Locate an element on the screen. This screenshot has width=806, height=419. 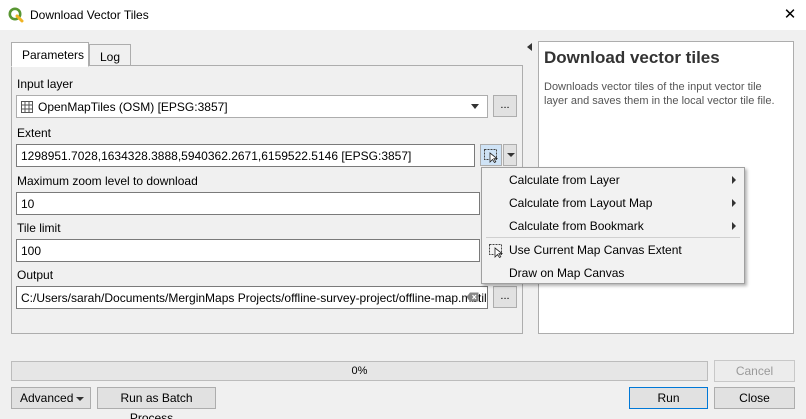
menu-item-label: Calculate from Bookmark is located at coordinates (576, 226).